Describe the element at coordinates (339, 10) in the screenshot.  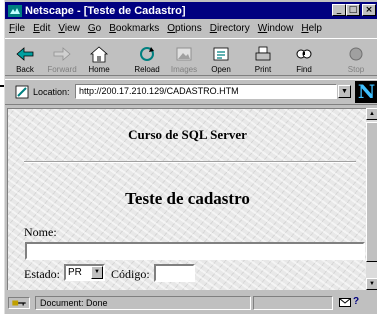
I see `minimize-button: _` at that location.